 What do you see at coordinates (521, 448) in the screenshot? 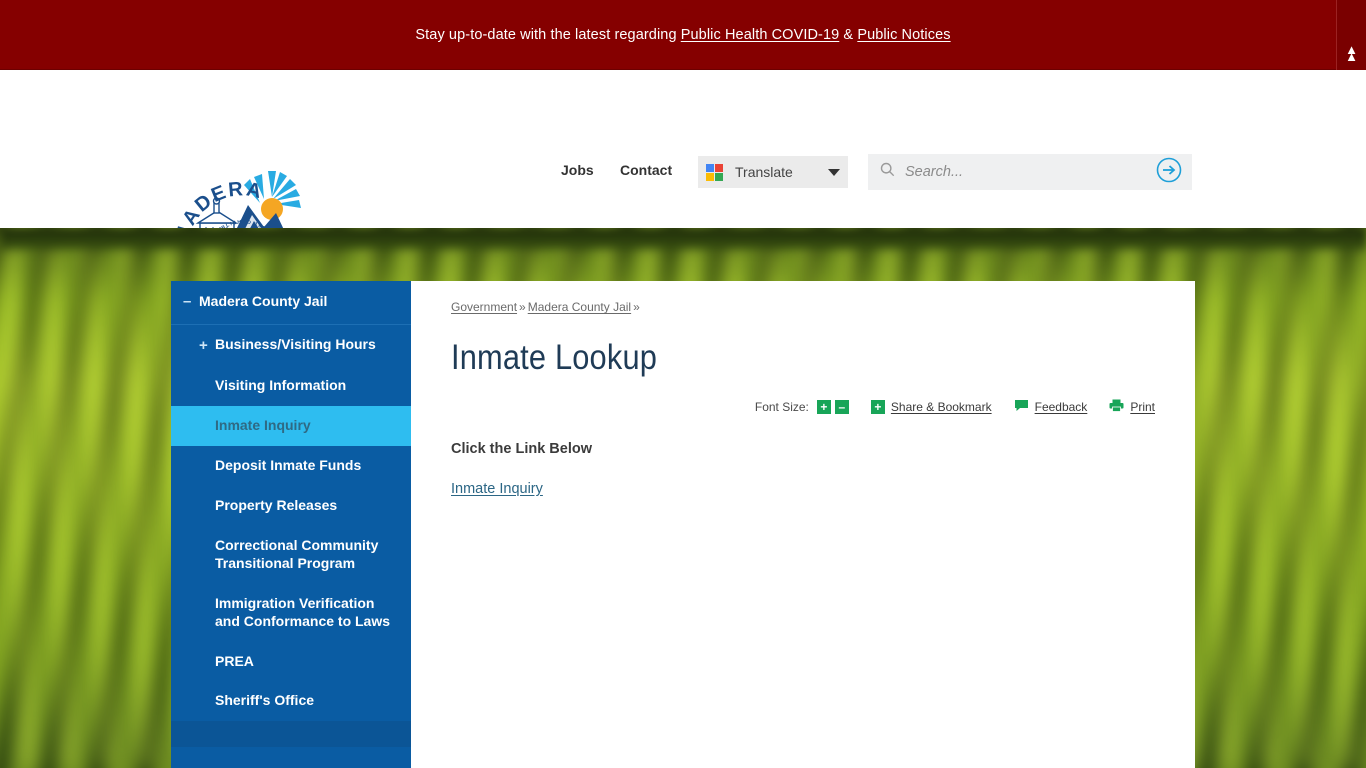
I see `body-heading: Click the Link Below` at bounding box center [521, 448].